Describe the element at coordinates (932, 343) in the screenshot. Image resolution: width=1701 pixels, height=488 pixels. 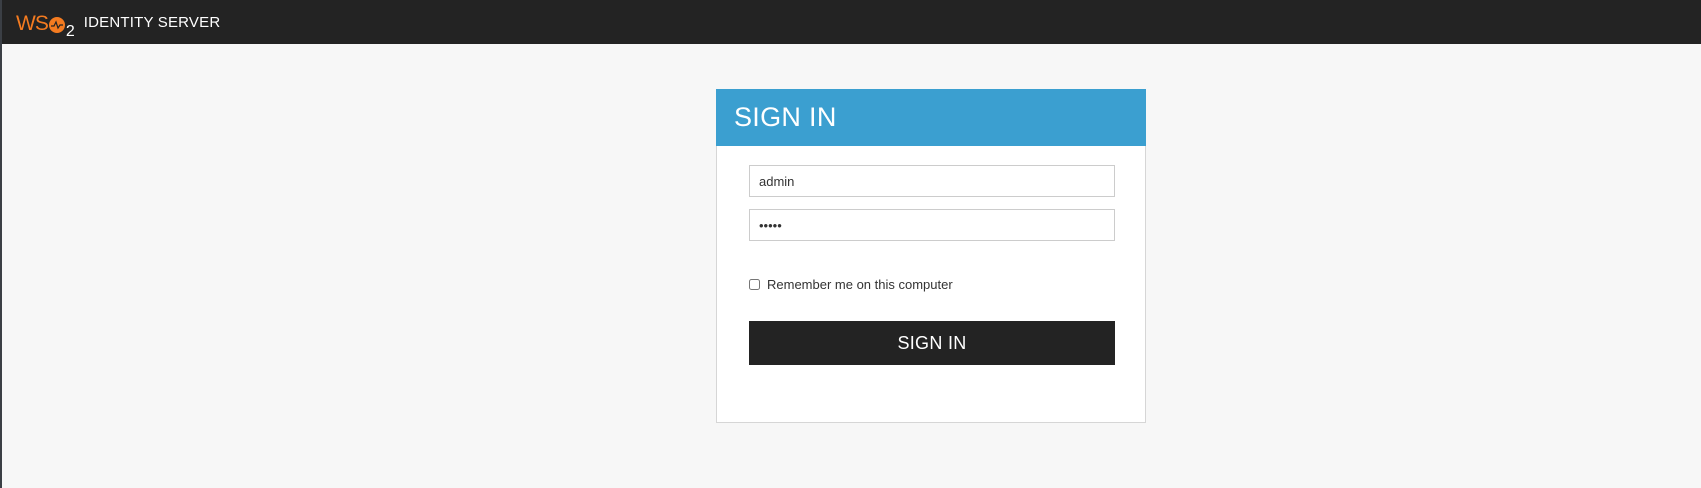
I see `sign-in-button: SIGN IN` at that location.